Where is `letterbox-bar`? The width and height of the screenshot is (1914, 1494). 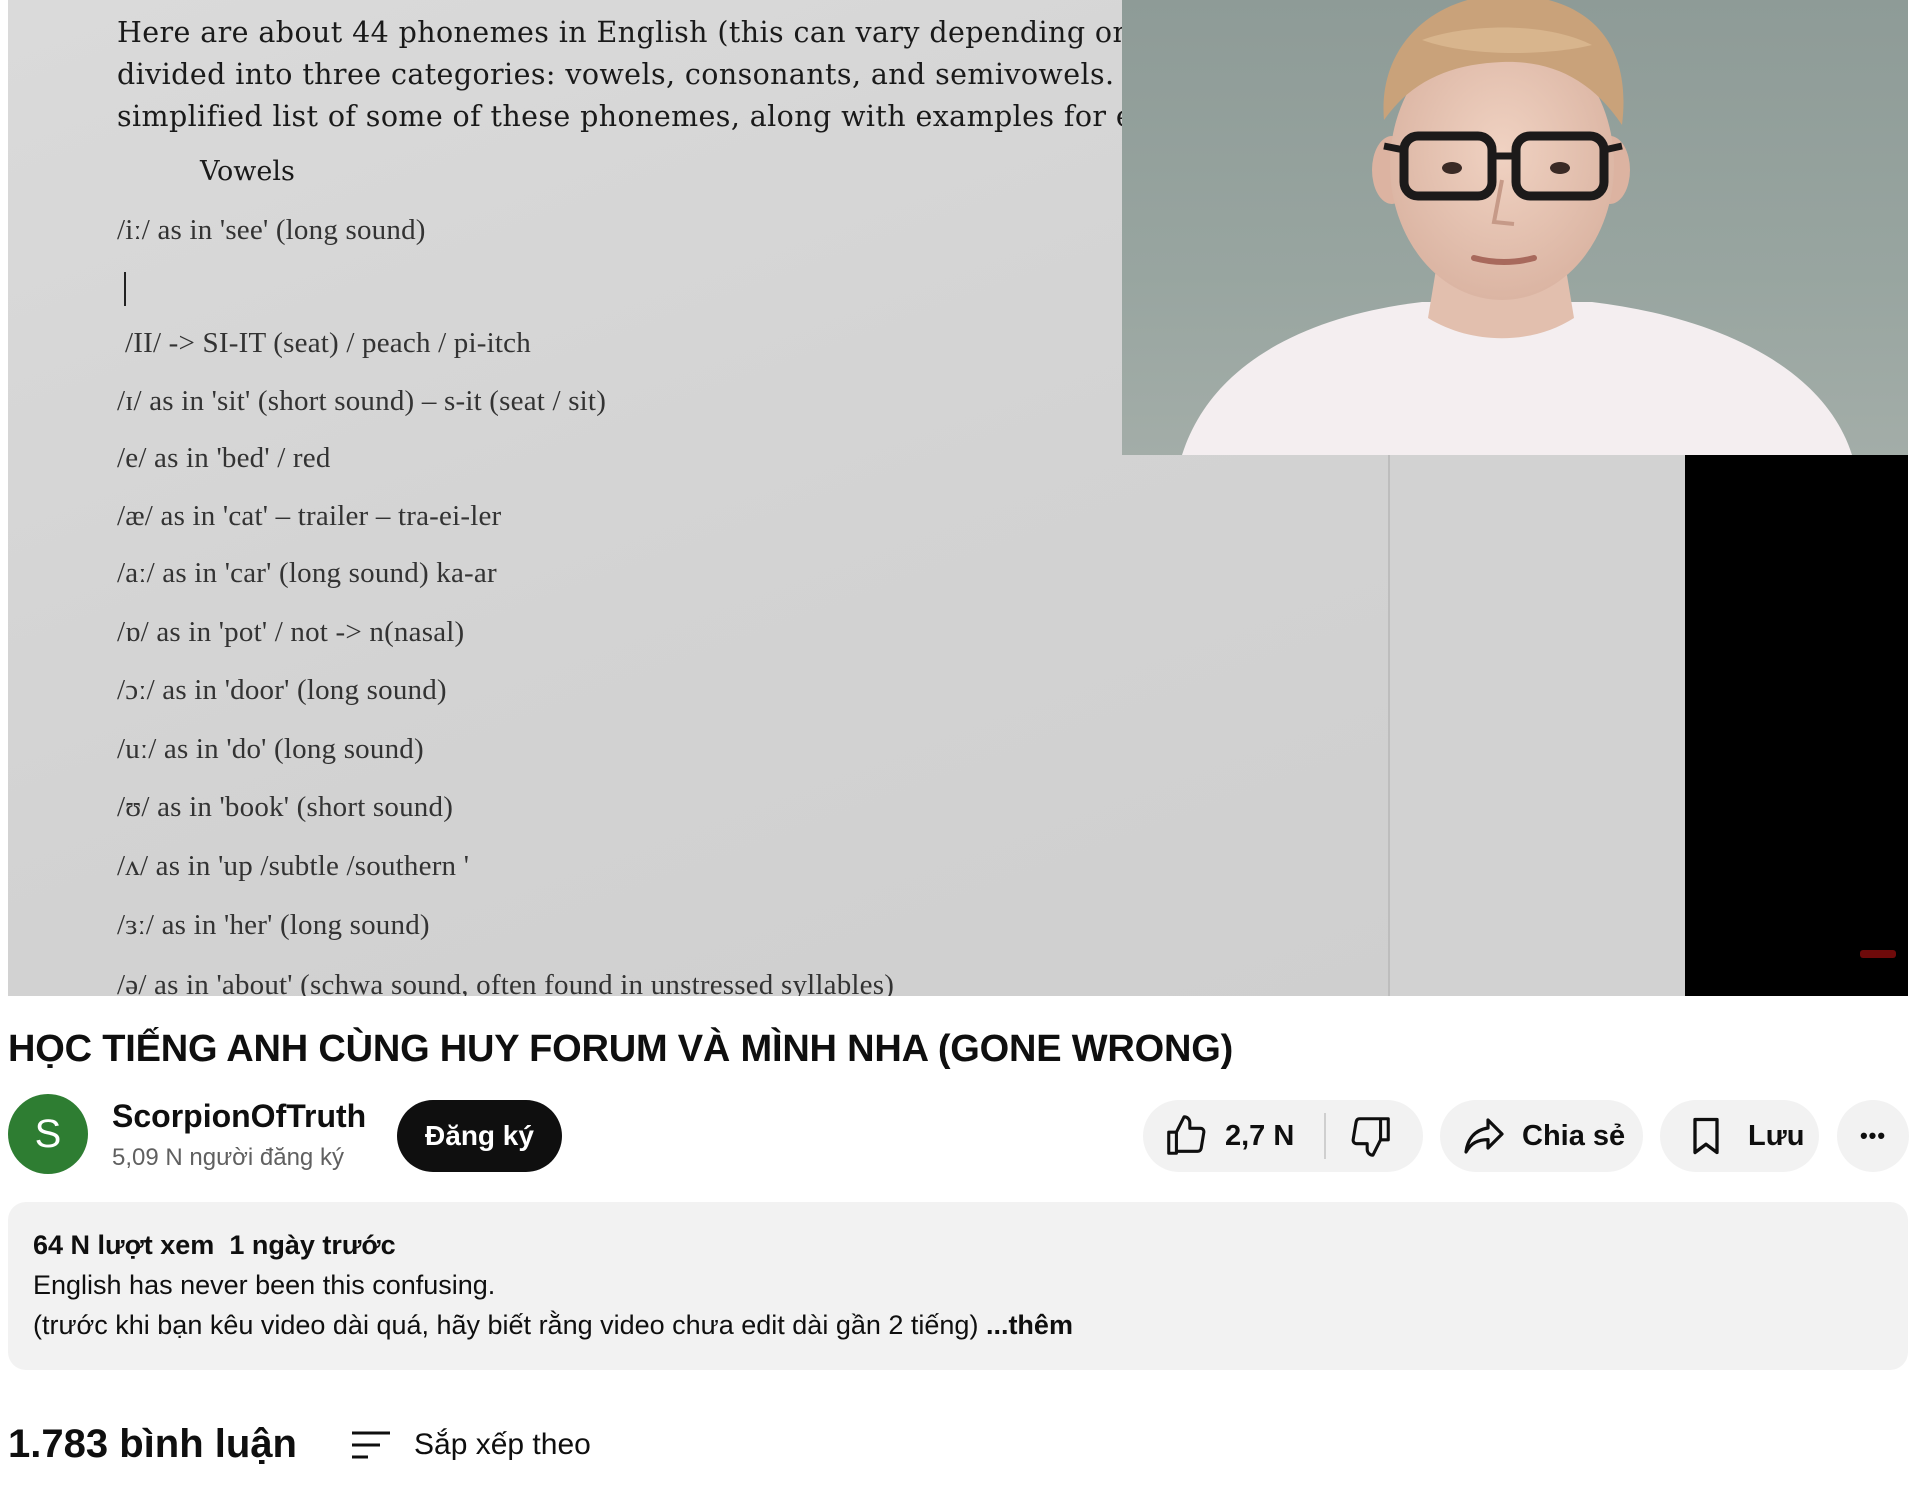
letterbox-bar is located at coordinates (1796, 725).